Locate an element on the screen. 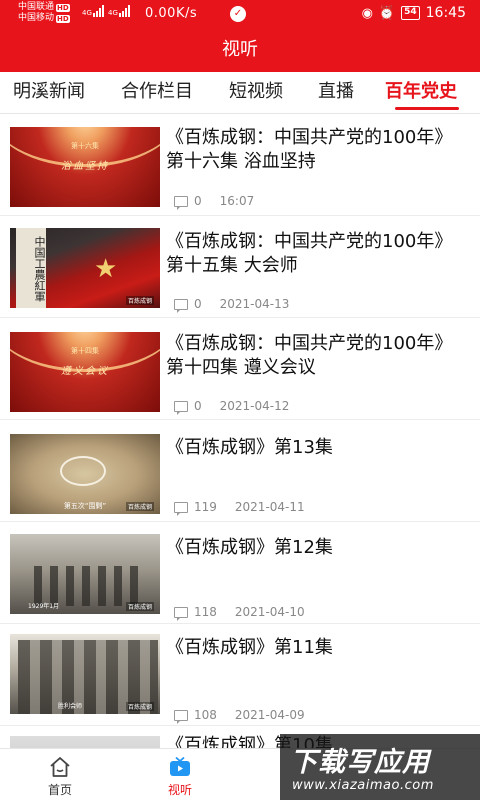  eye-comfort-icon: ◉ is located at coordinates (367, 13).